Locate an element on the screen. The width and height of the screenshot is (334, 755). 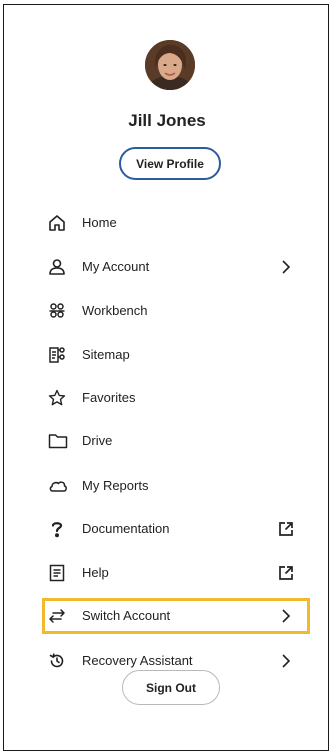
cloud-icon is located at coordinates (57, 486).